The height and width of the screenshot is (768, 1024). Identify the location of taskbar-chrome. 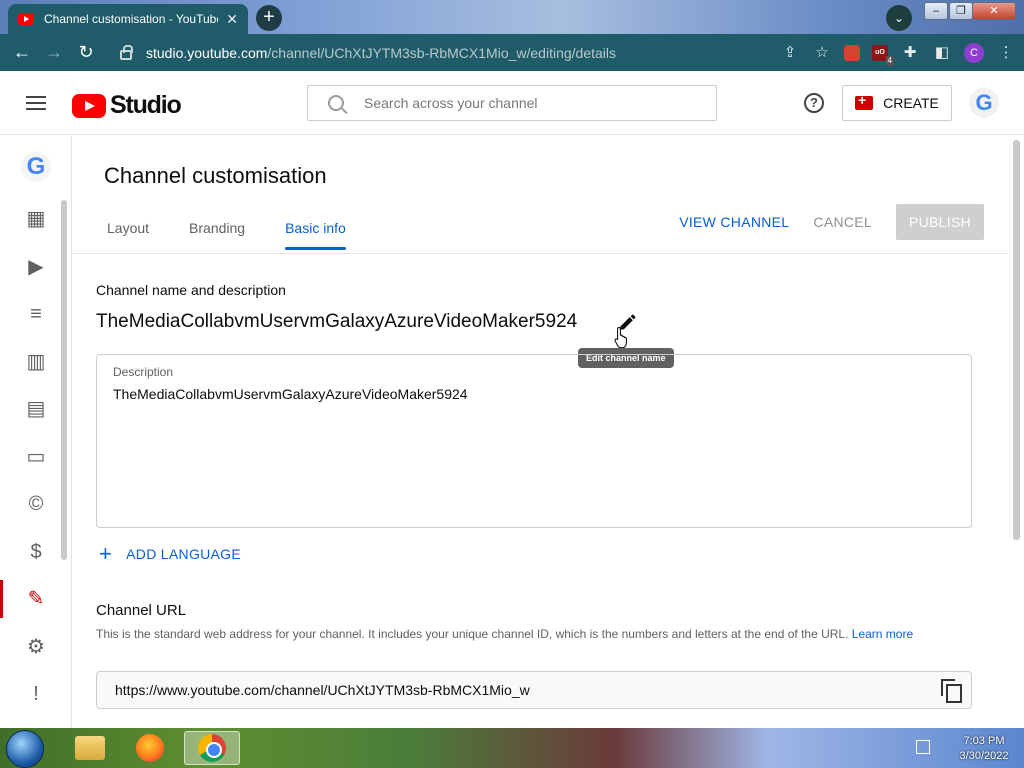
(212, 748).